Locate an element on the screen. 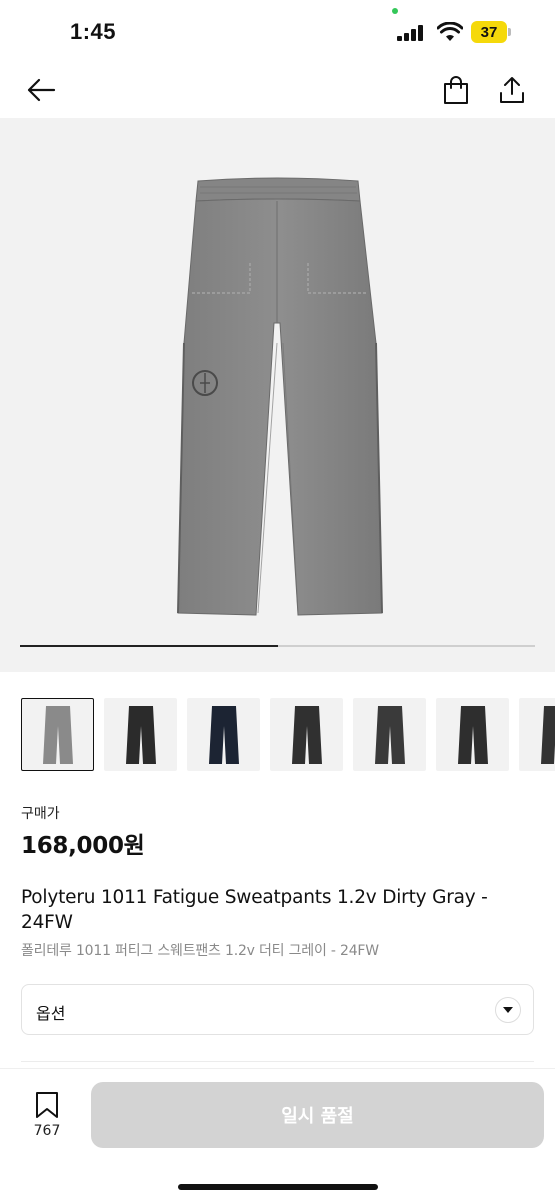 This screenshot has width=555, height=1200. bookmark-count: 767 is located at coordinates (47, 1131).